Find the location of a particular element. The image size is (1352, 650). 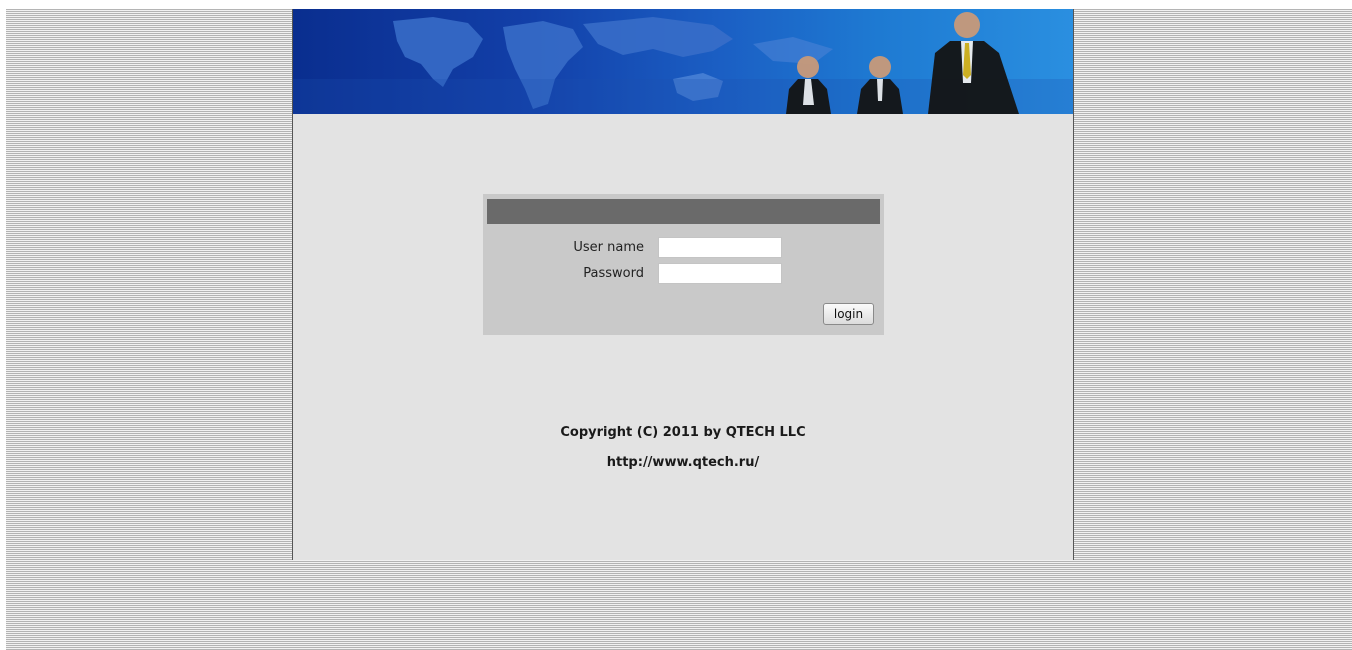

login-form: User name Password login is located at coordinates (683, 264).